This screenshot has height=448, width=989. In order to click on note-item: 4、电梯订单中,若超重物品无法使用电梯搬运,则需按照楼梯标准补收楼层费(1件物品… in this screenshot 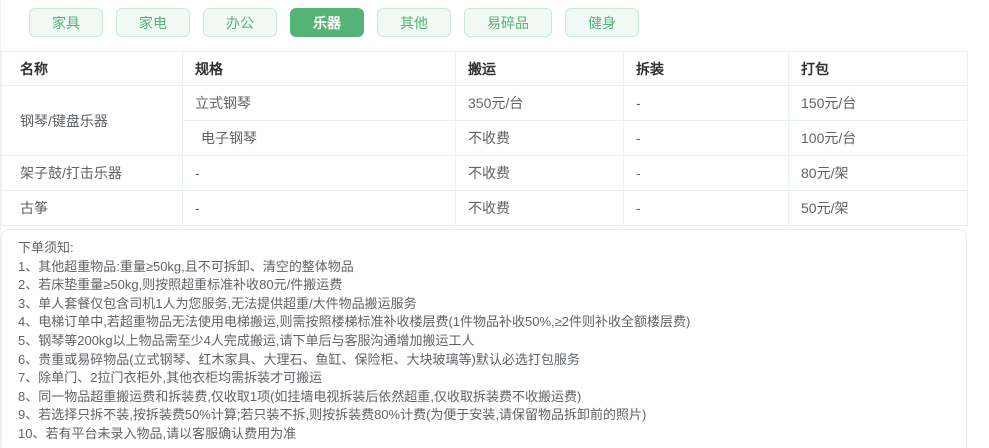, I will do `click(354, 322)`.